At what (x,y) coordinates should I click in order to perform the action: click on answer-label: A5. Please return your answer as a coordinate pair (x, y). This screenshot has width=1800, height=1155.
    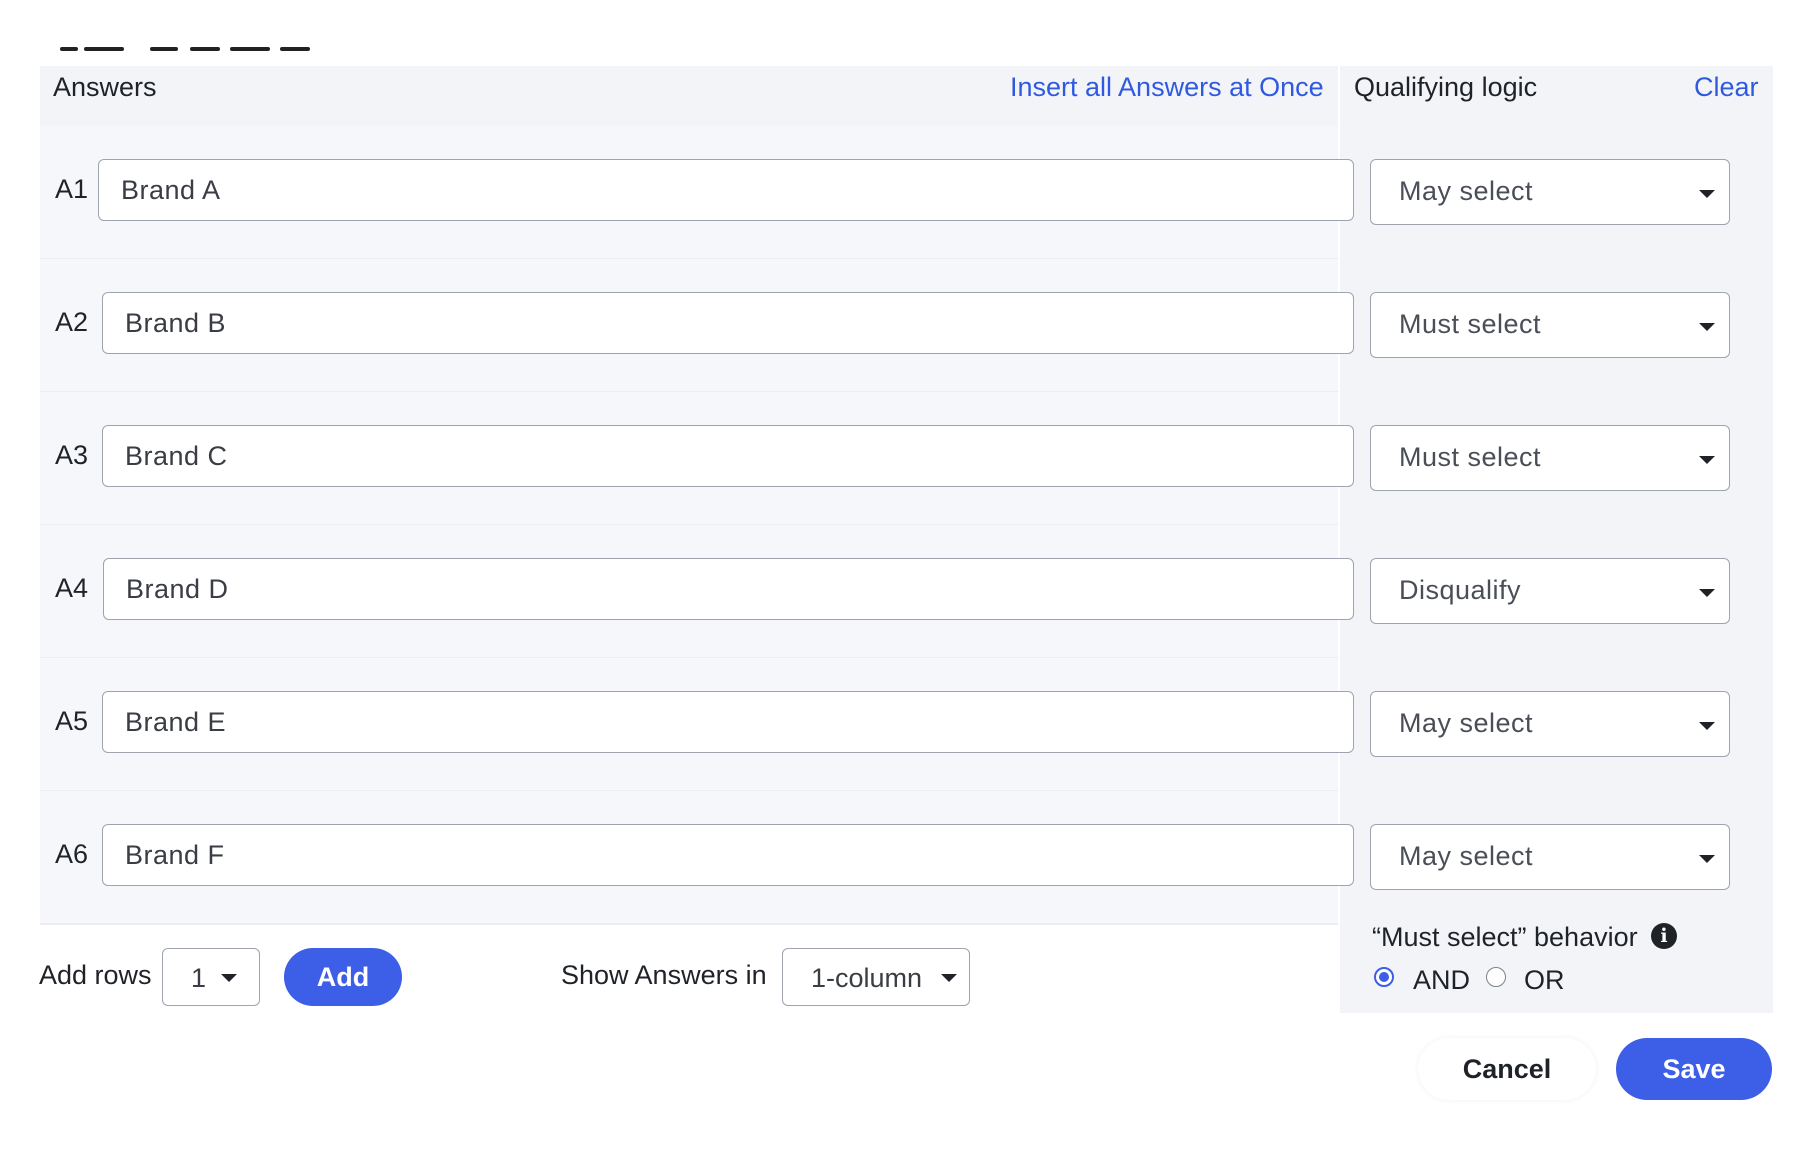
    Looking at the image, I should click on (72, 721).